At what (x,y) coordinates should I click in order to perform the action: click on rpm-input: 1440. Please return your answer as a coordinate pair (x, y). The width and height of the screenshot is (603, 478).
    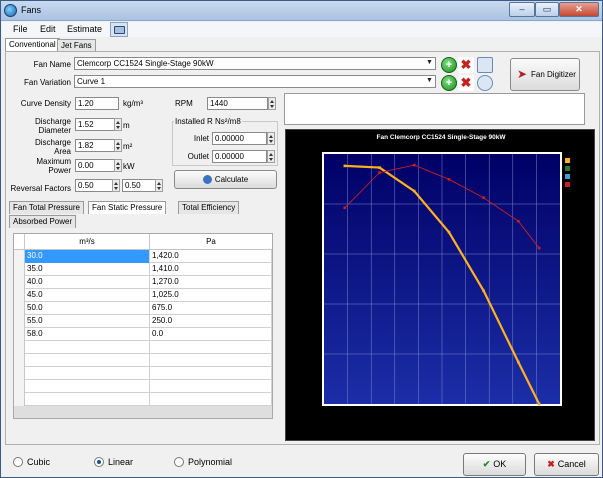
    Looking at the image, I should click on (237, 103).